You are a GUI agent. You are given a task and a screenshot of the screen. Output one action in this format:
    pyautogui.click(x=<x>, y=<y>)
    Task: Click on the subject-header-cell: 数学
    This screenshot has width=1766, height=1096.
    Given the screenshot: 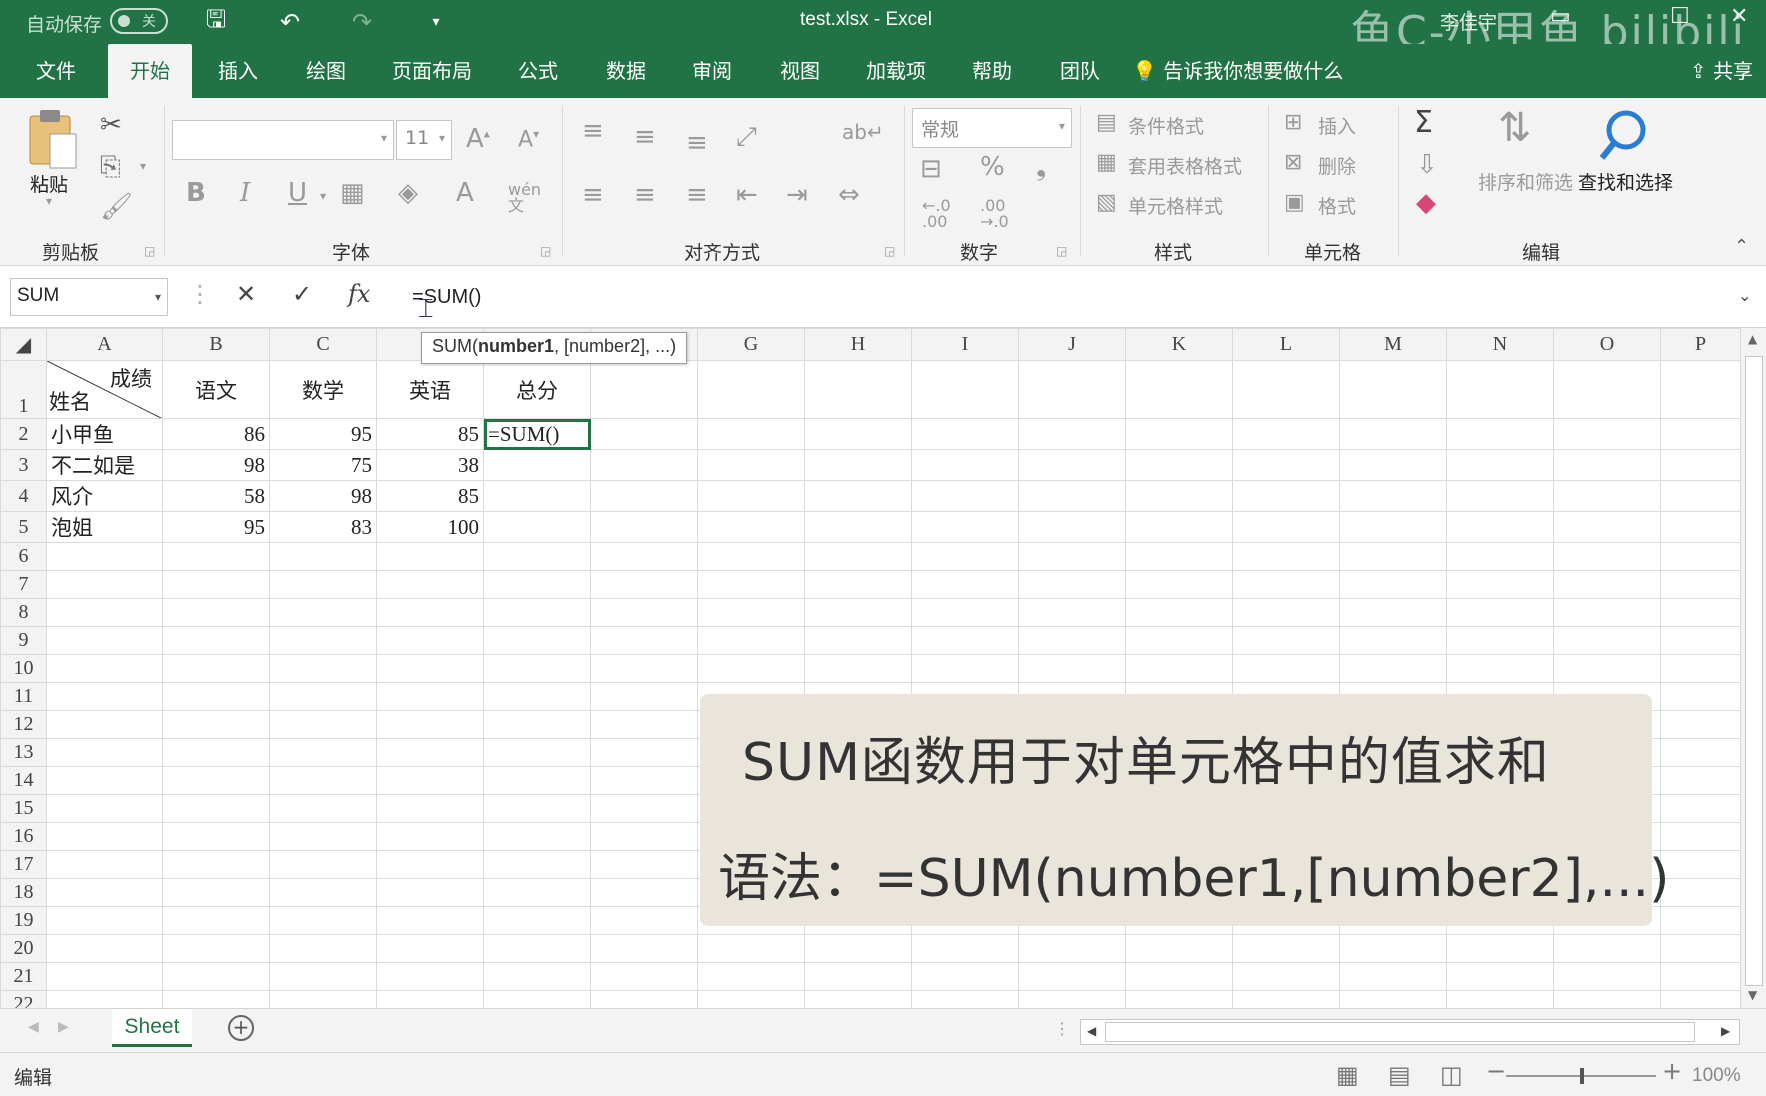 What is the action you would take?
    pyautogui.click(x=323, y=389)
    